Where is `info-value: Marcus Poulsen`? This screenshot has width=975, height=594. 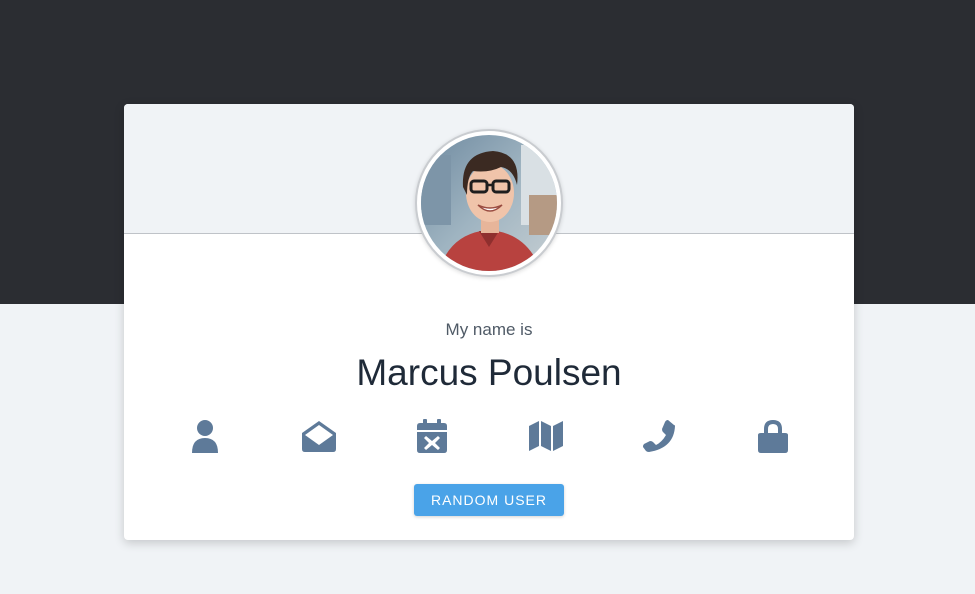 info-value: Marcus Poulsen is located at coordinates (489, 372).